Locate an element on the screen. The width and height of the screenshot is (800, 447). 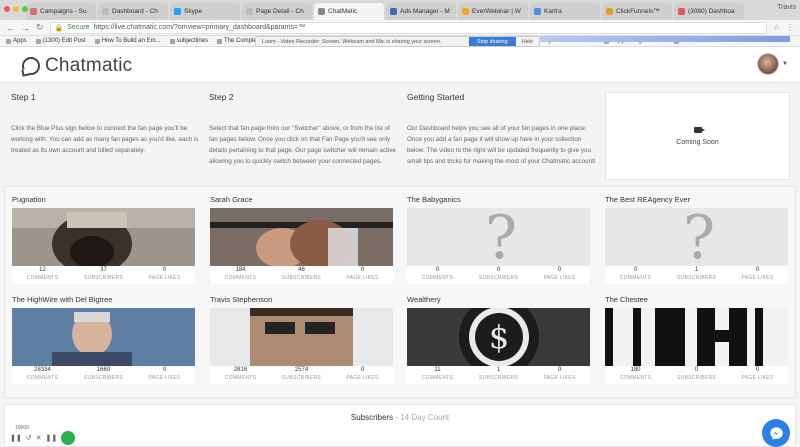
close-window-button is located at coordinates (7, 9).